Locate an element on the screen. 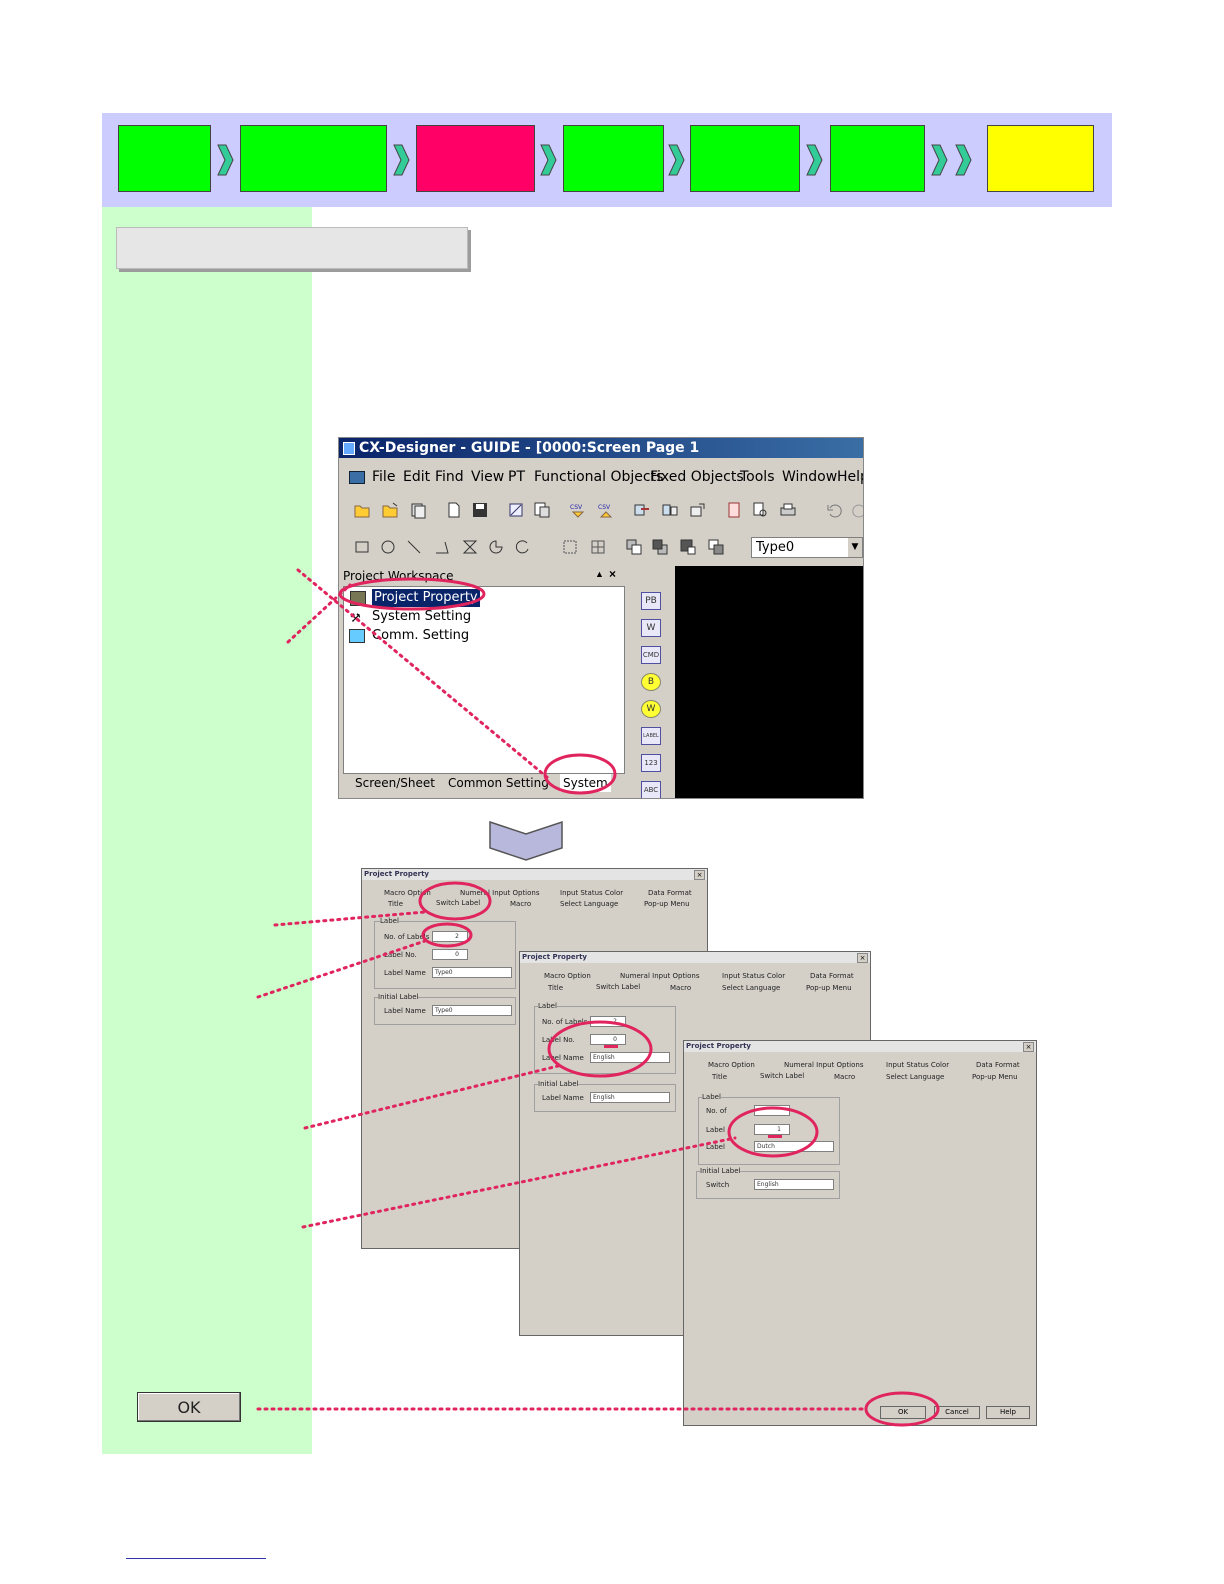 The image size is (1224, 1584). numeral-display-tool: 123 is located at coordinates (651, 763).